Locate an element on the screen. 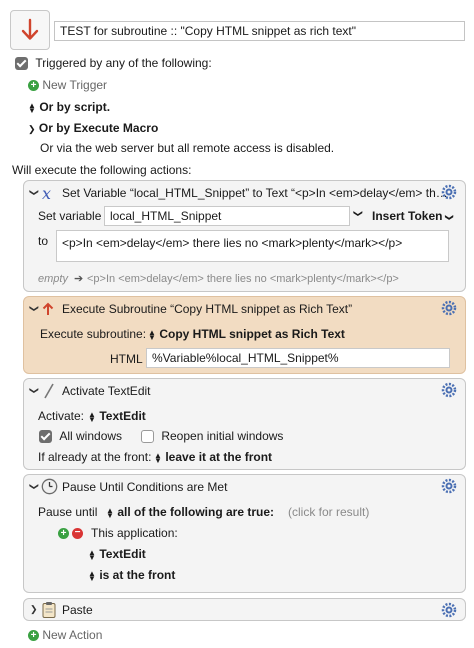 The image size is (474, 648). to-label: to is located at coordinates (43, 241).